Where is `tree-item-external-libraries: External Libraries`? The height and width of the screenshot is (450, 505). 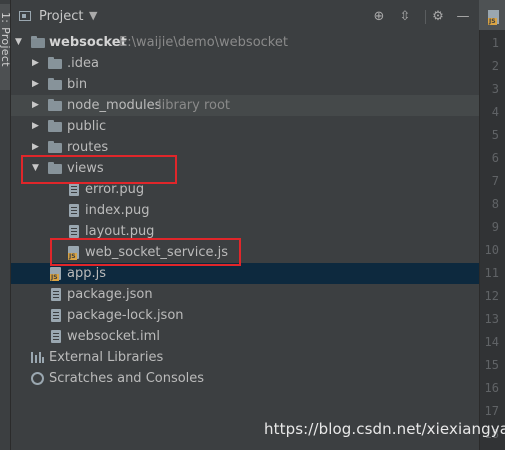 tree-item-external-libraries: External Libraries is located at coordinates (245, 357).